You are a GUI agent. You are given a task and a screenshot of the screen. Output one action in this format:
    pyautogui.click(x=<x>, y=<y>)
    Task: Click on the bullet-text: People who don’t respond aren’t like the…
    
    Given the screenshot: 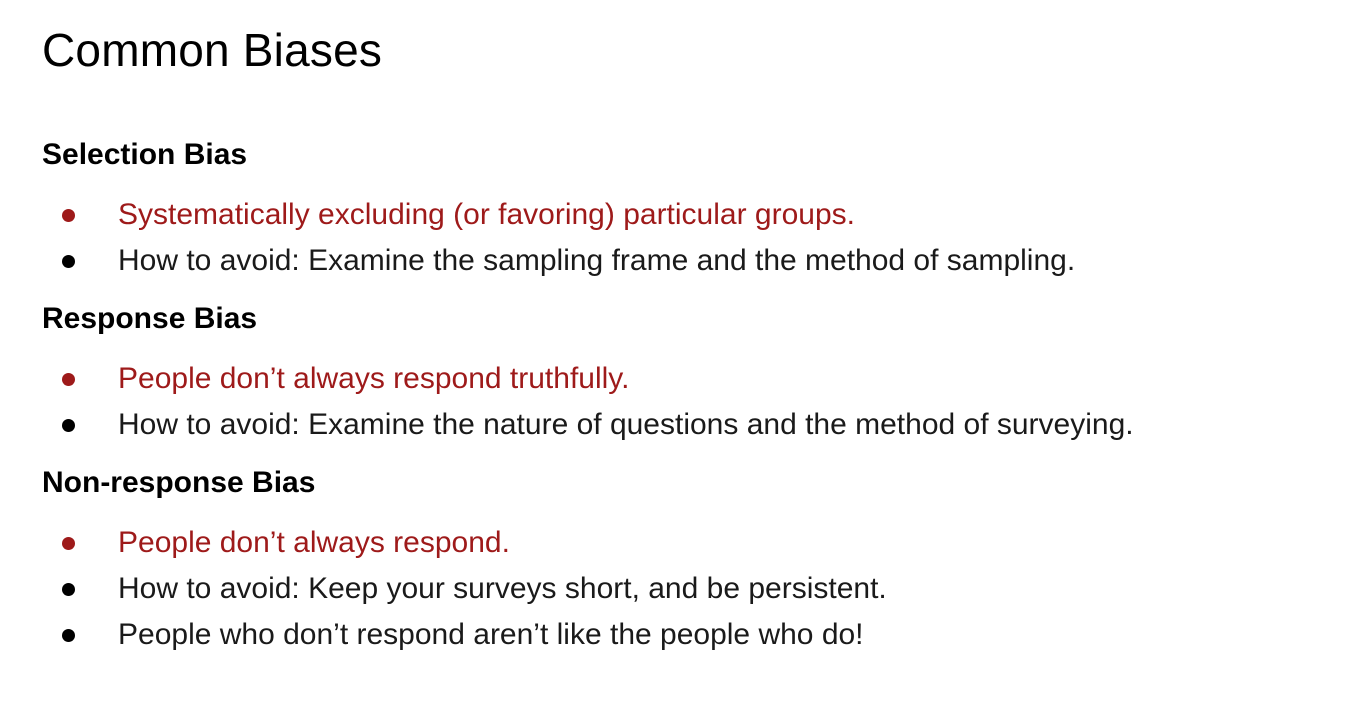 What is the action you would take?
    pyautogui.click(x=491, y=634)
    